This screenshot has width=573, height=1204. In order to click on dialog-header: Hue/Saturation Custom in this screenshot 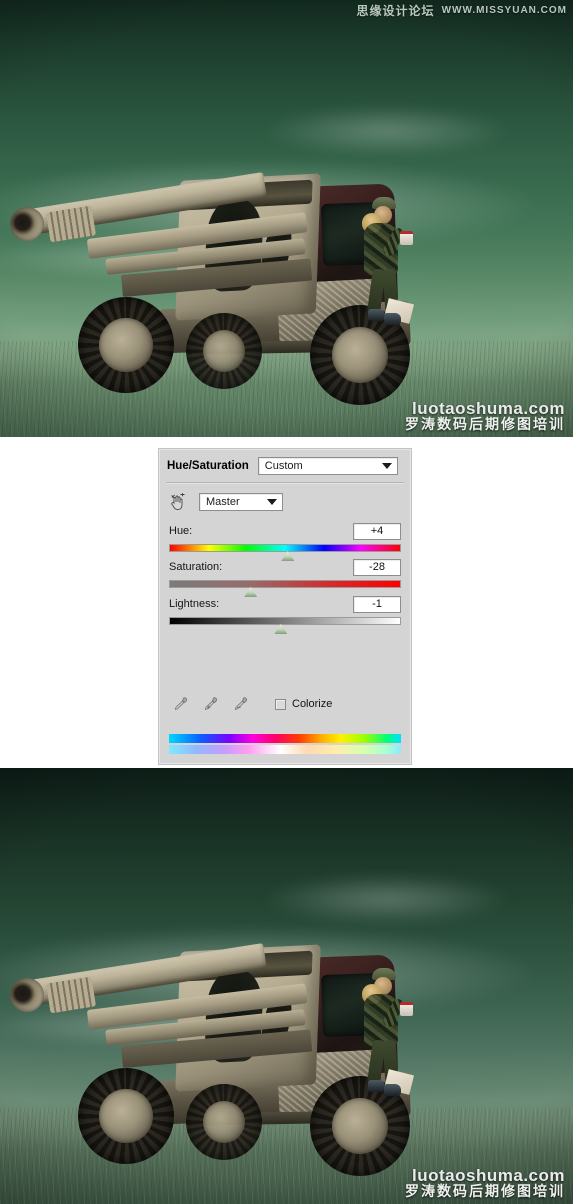, I will do `click(285, 466)`.